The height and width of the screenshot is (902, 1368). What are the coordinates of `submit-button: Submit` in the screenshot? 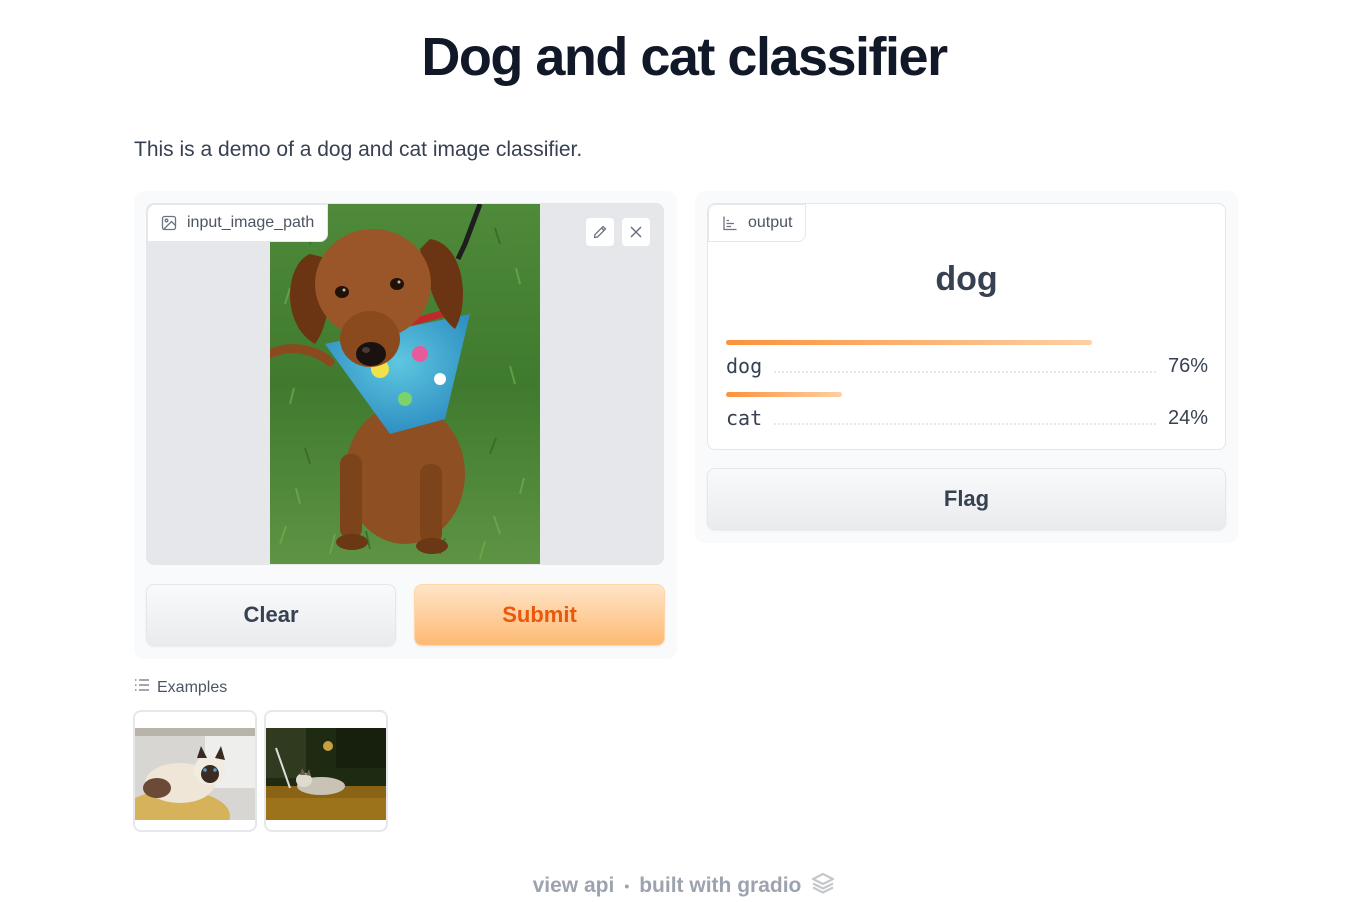 It's located at (539, 615).